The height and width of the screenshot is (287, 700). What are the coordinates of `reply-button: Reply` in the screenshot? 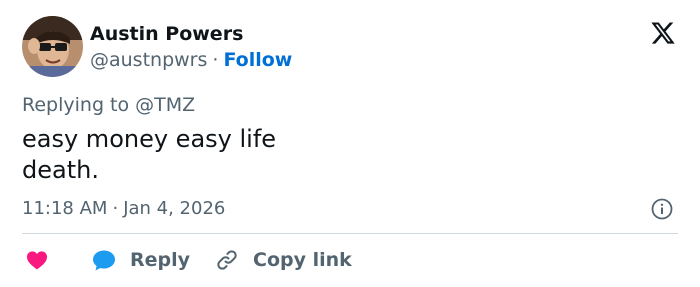 It's located at (141, 260).